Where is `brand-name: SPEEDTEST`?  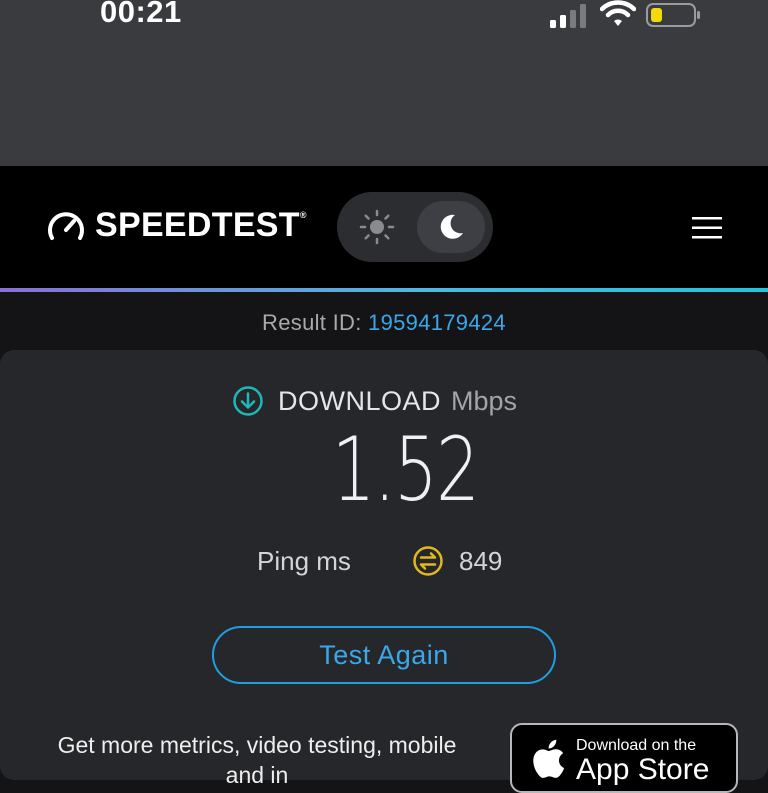 brand-name: SPEEDTEST is located at coordinates (197, 225).